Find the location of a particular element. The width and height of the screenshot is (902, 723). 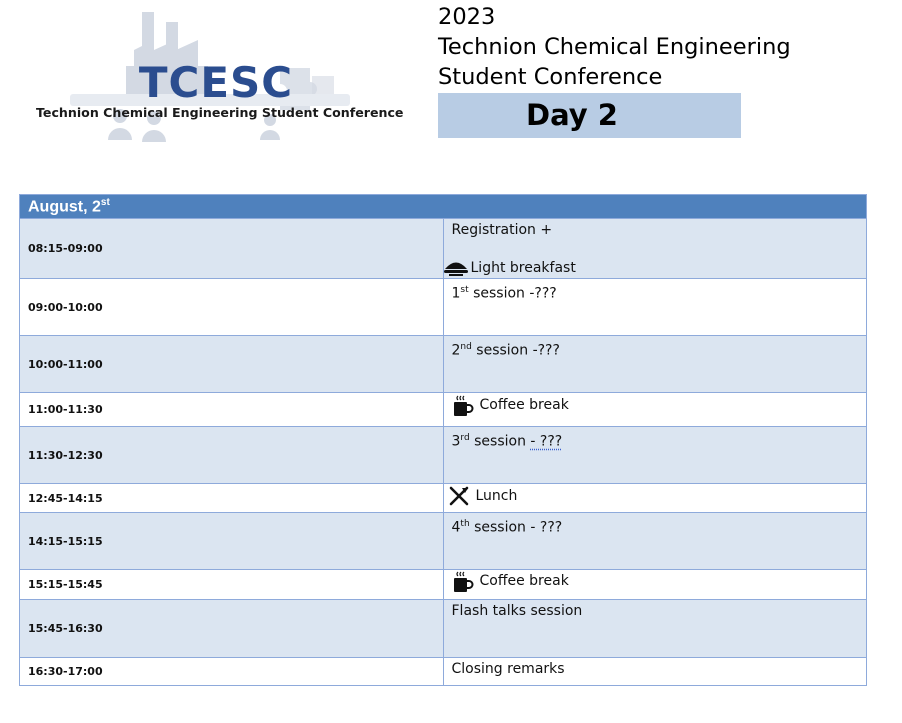

activity-text: session - ??? is located at coordinates (516, 527).